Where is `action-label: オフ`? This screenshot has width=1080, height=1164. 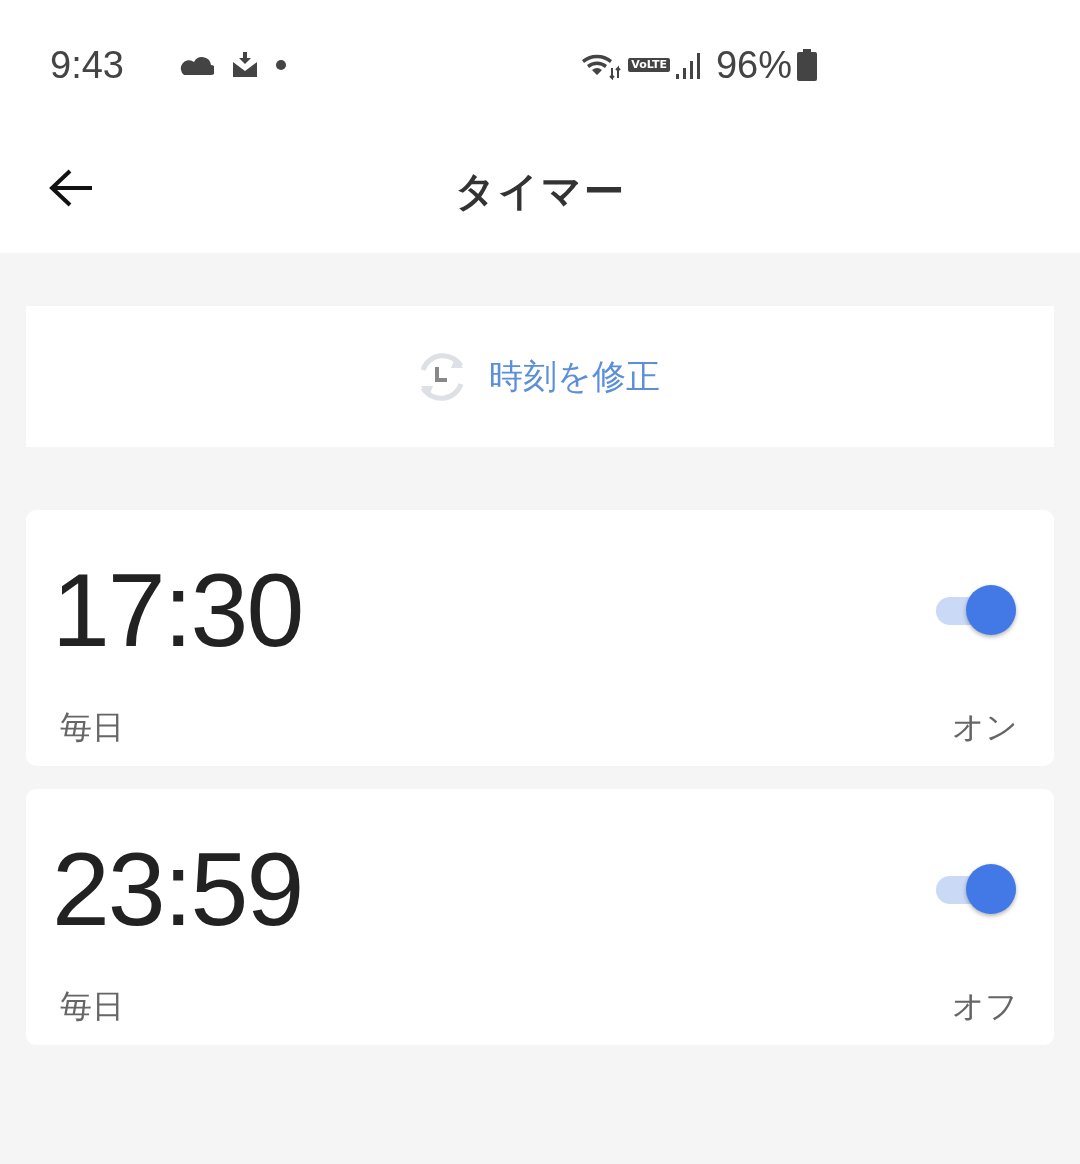
action-label: オフ is located at coordinates (985, 1006).